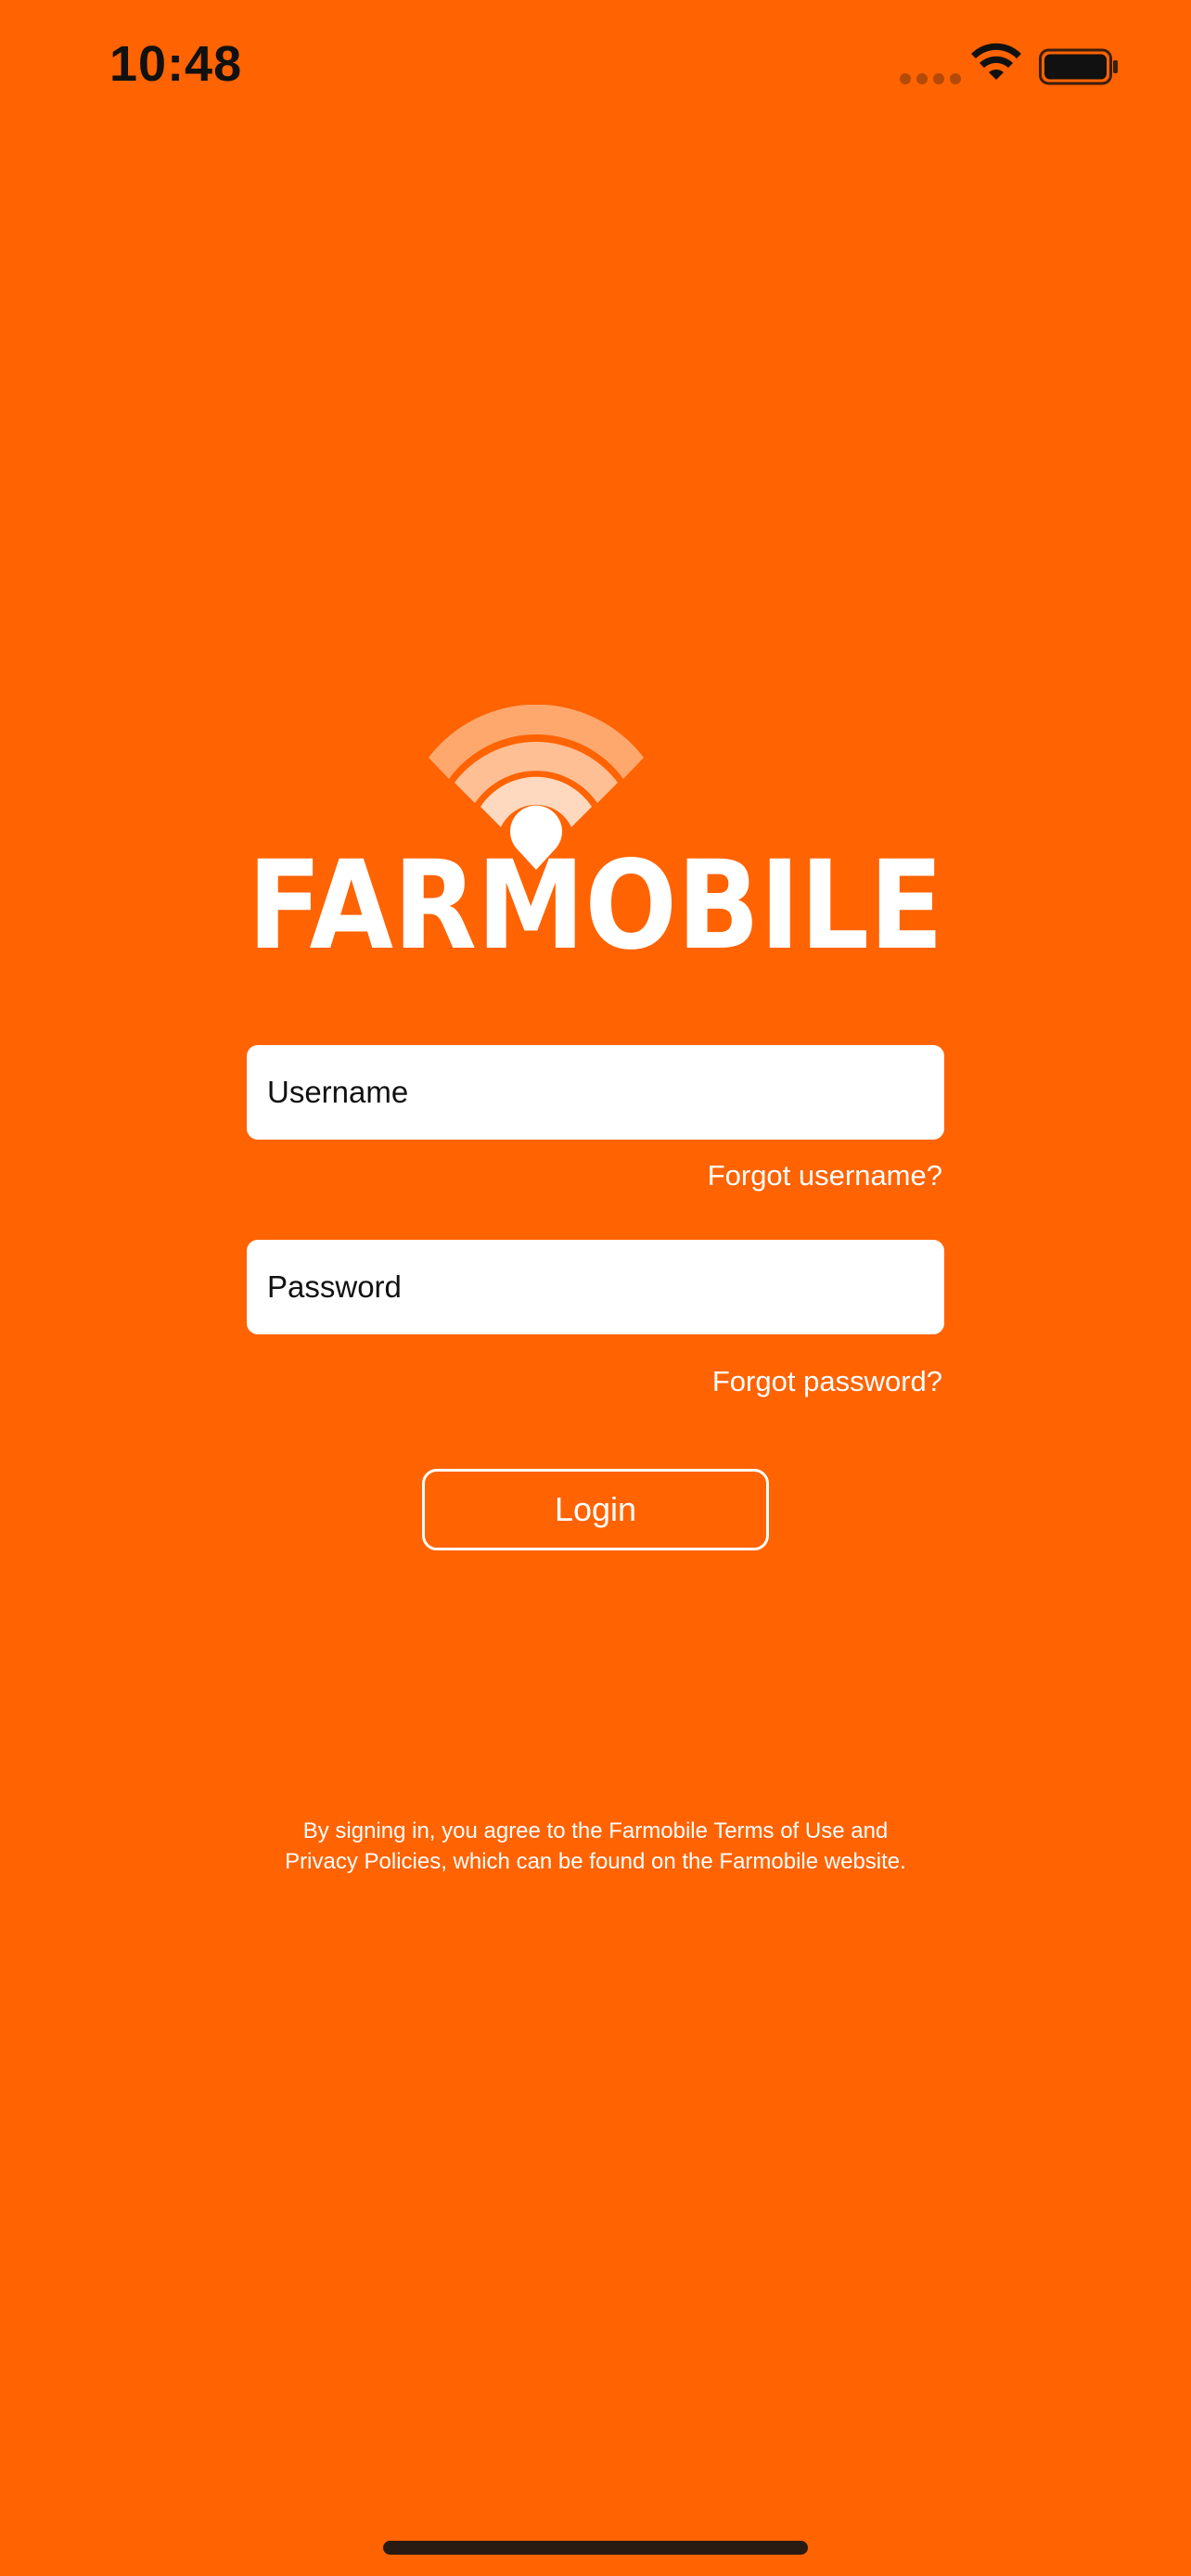 This screenshot has width=1191, height=2576. I want to click on username-input, so click(595, 1092).